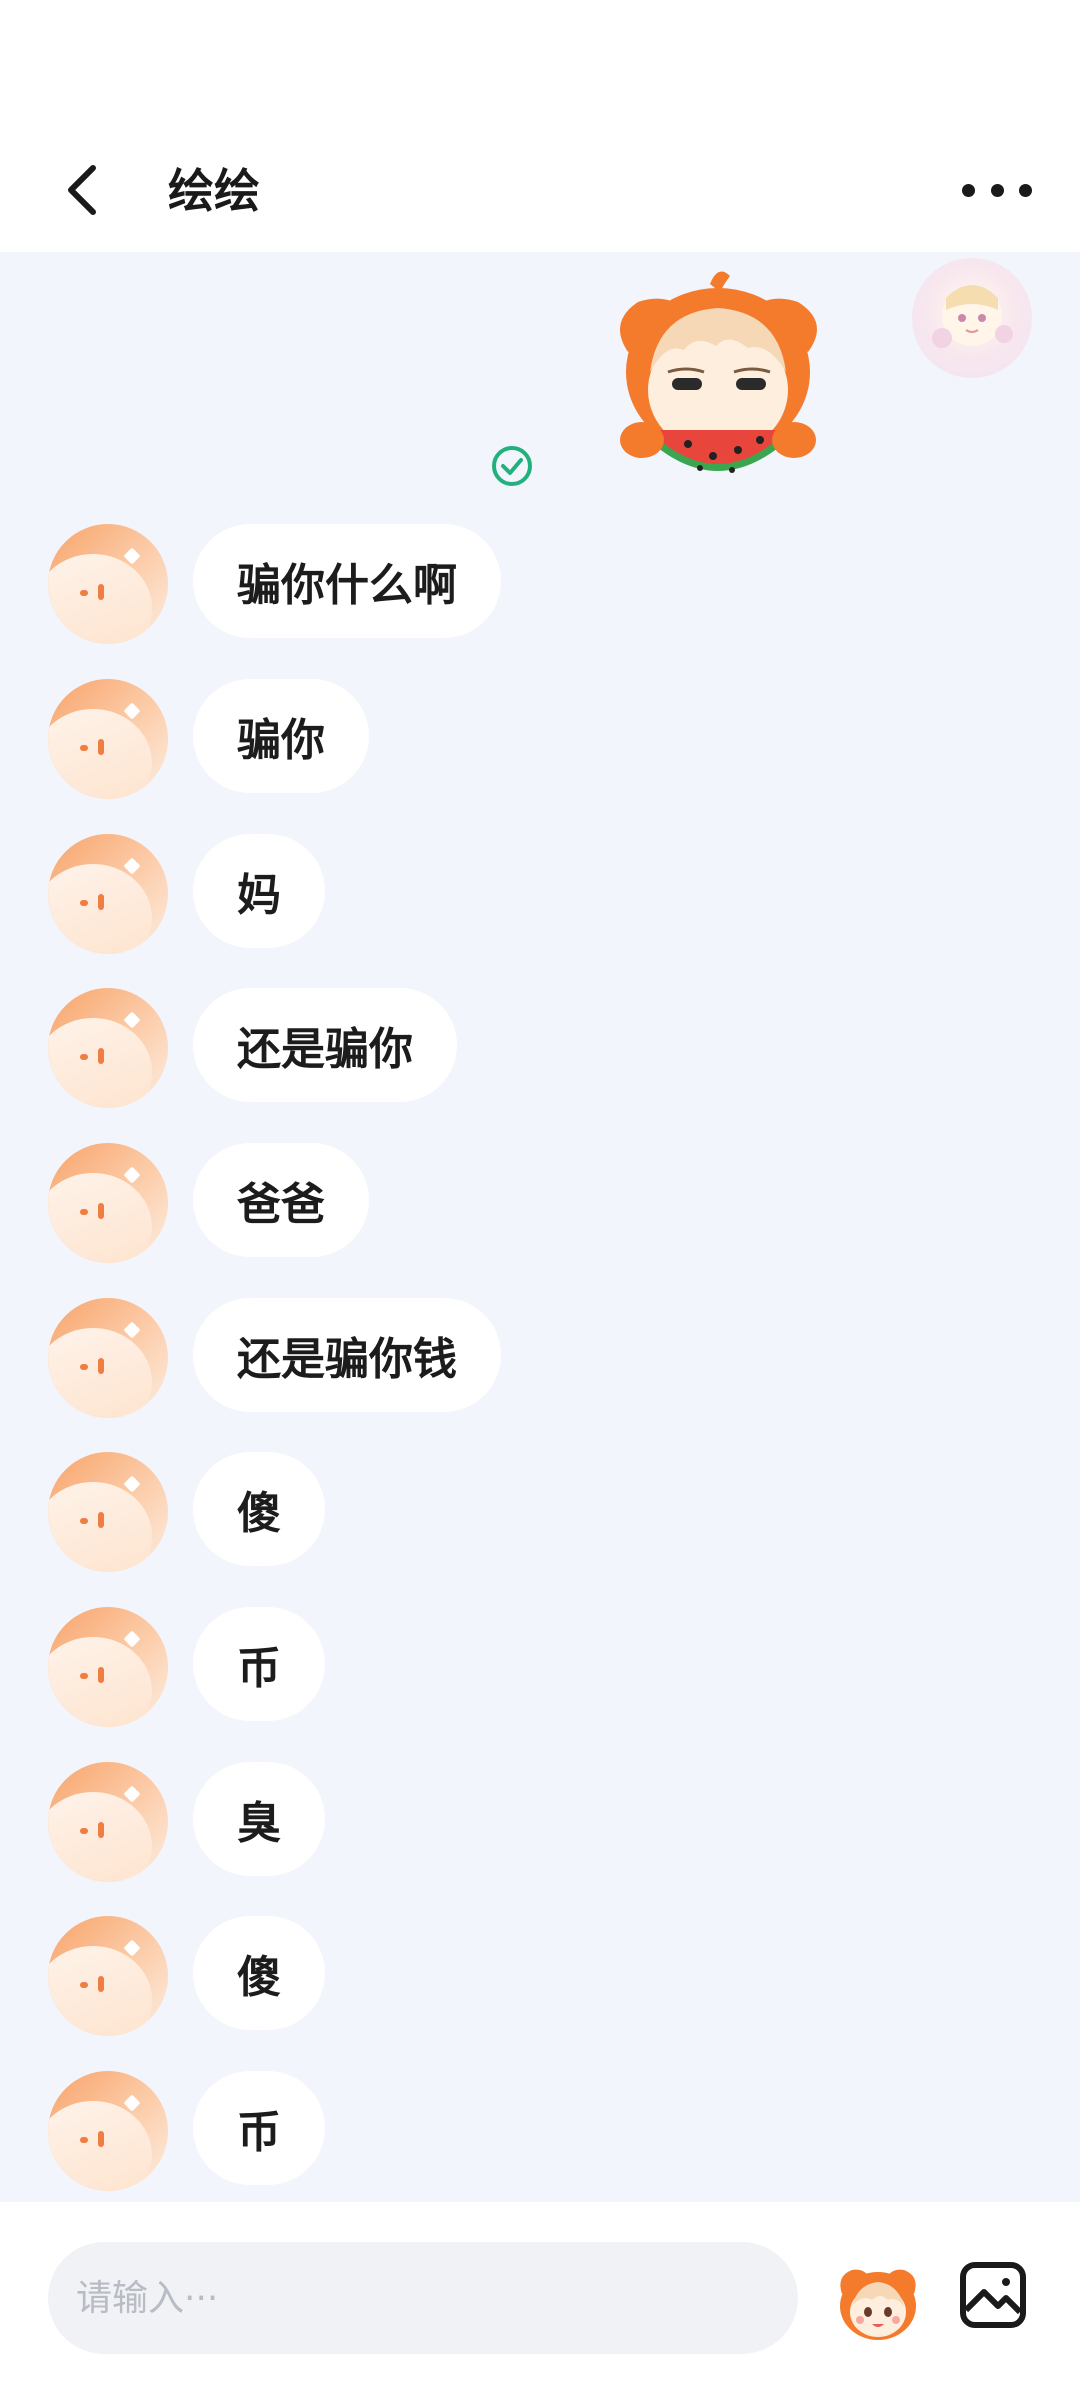  Describe the element at coordinates (423, 2298) in the screenshot. I see `message-input` at that location.